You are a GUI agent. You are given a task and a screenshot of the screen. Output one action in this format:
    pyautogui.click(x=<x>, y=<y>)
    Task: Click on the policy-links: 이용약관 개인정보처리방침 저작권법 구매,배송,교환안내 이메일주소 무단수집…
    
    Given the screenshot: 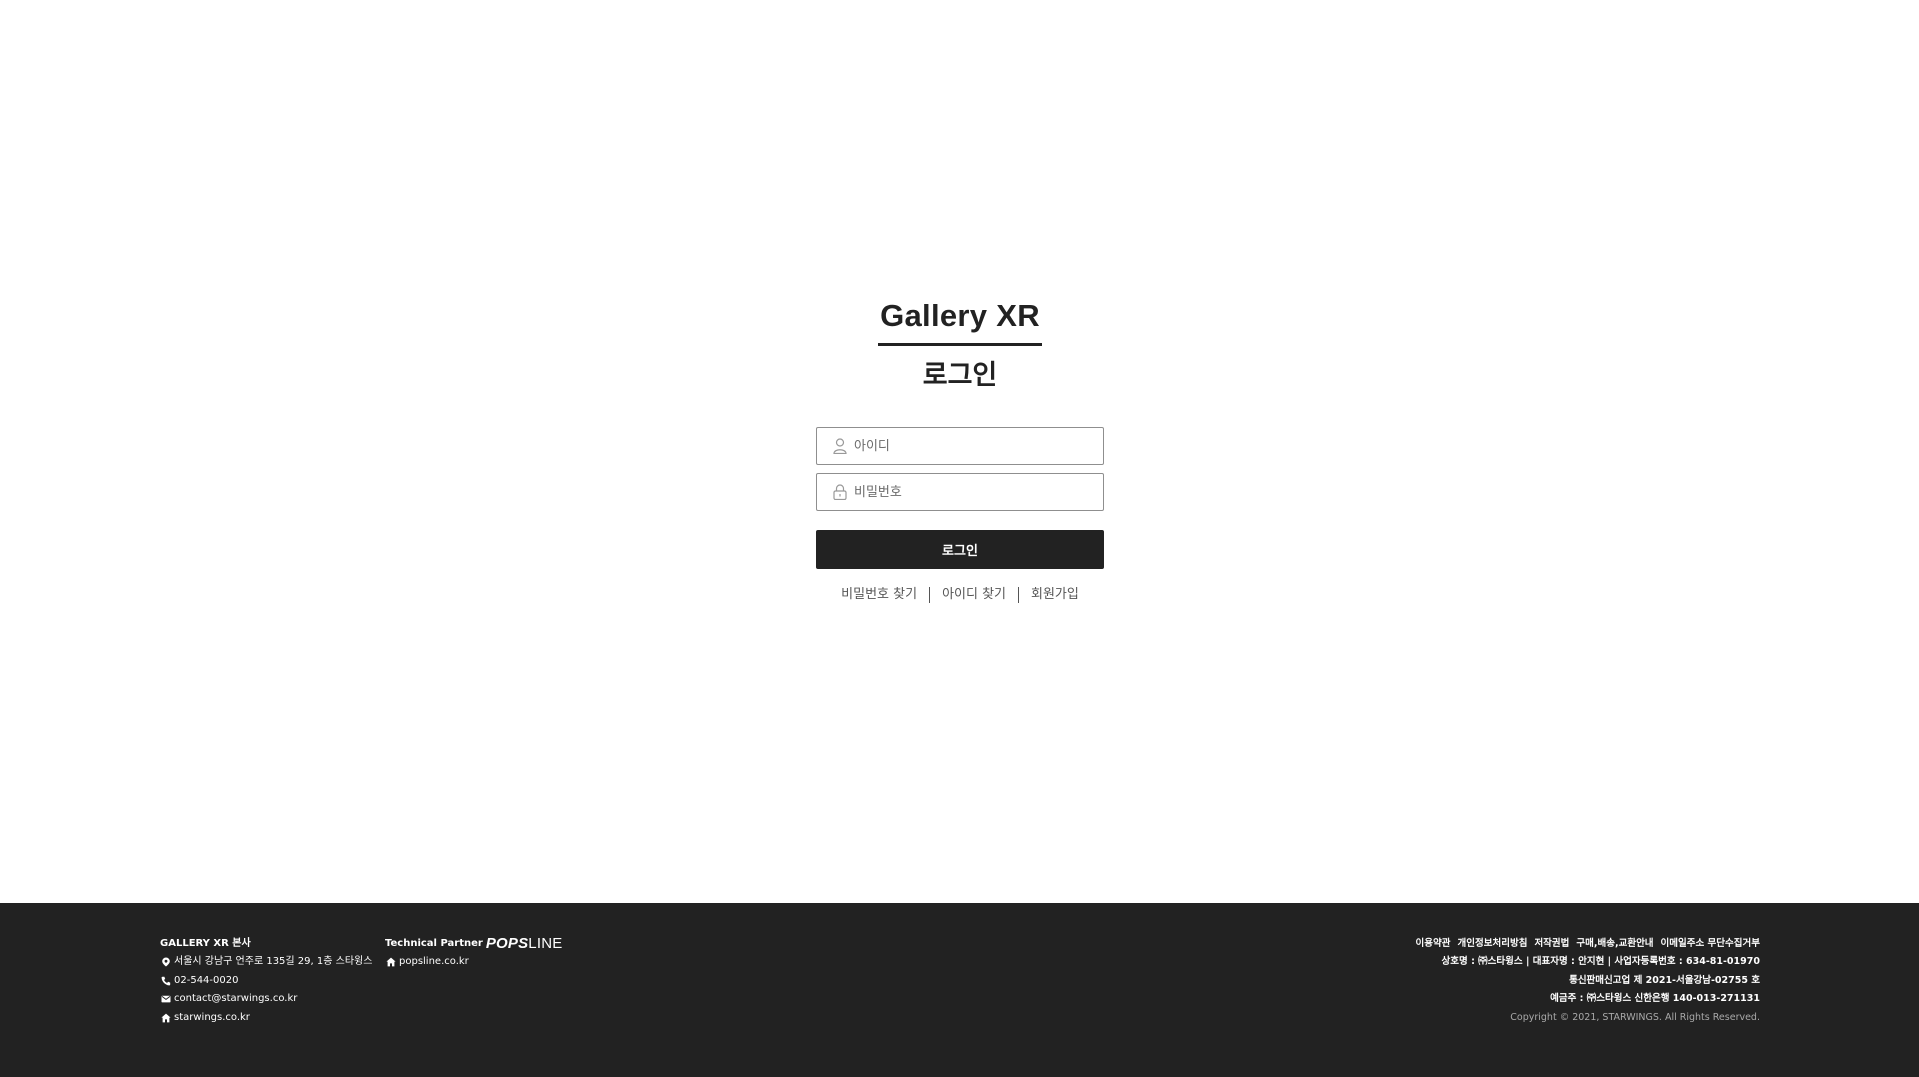 What is the action you would take?
    pyautogui.click(x=1588, y=944)
    